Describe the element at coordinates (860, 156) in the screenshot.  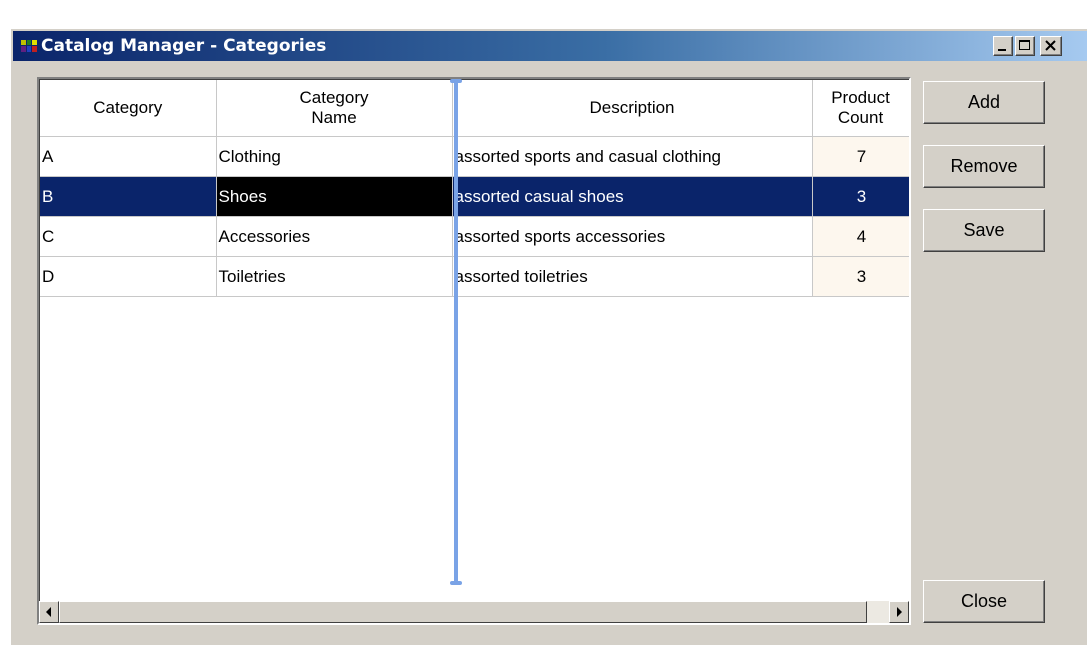
I see `cell-product-count: 7` at that location.